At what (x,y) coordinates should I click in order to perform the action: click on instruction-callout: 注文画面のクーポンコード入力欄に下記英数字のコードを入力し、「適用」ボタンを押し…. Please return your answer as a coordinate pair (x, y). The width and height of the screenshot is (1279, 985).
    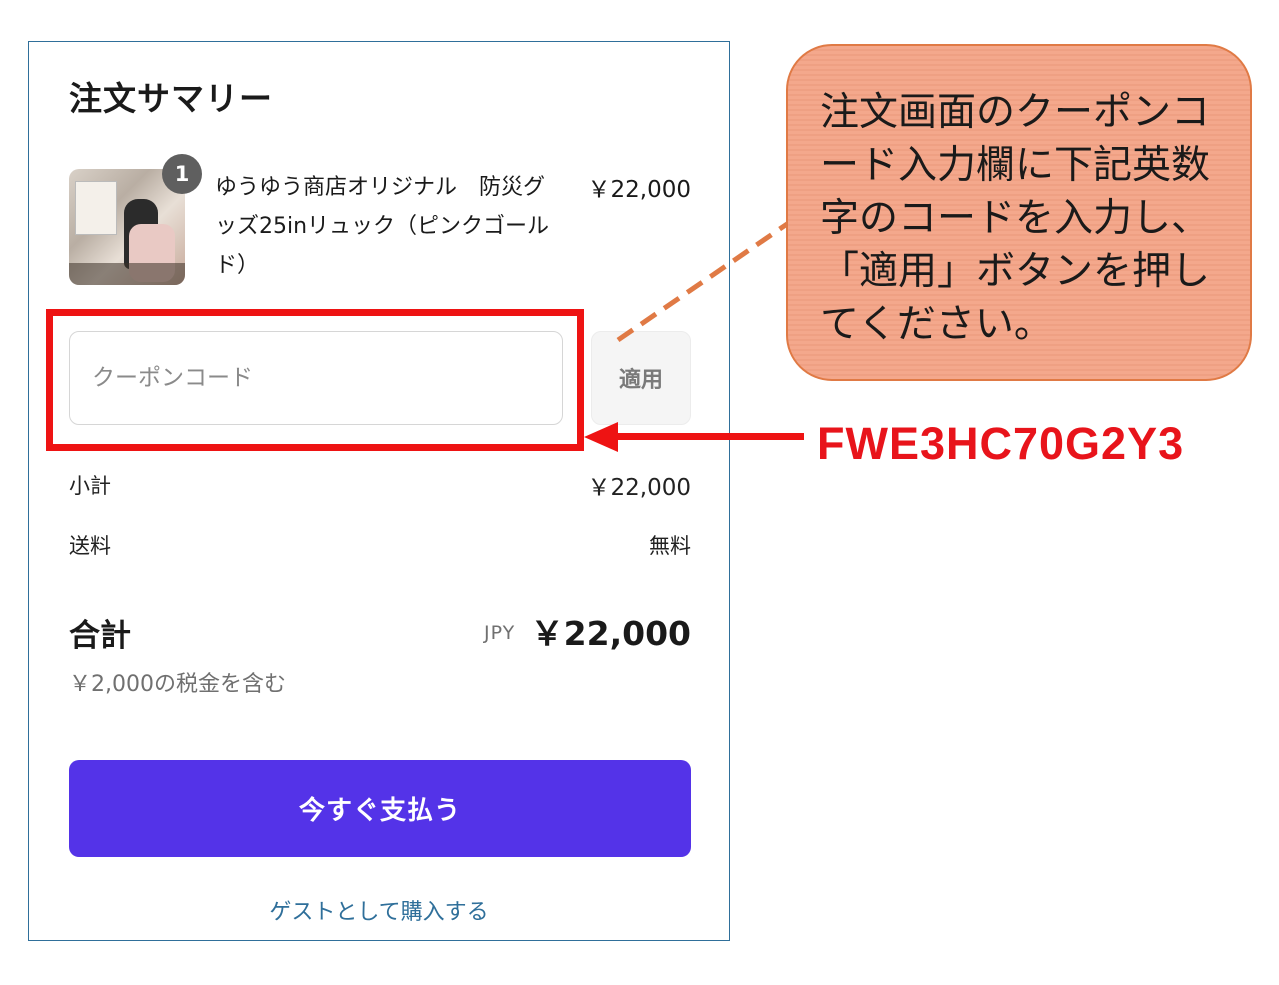
    Looking at the image, I should click on (1019, 212).